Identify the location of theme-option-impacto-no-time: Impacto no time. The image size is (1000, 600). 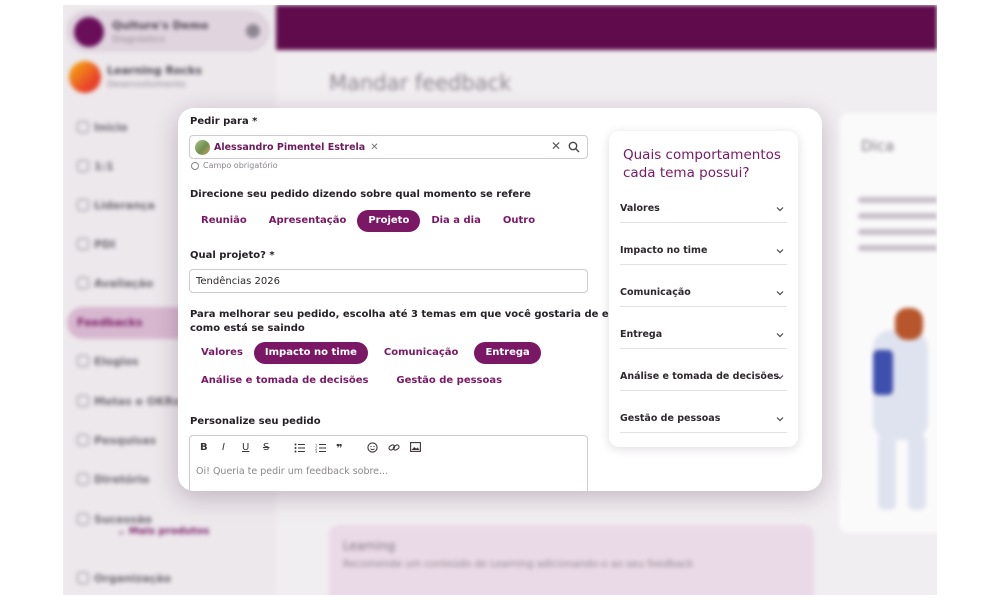
(310, 353).